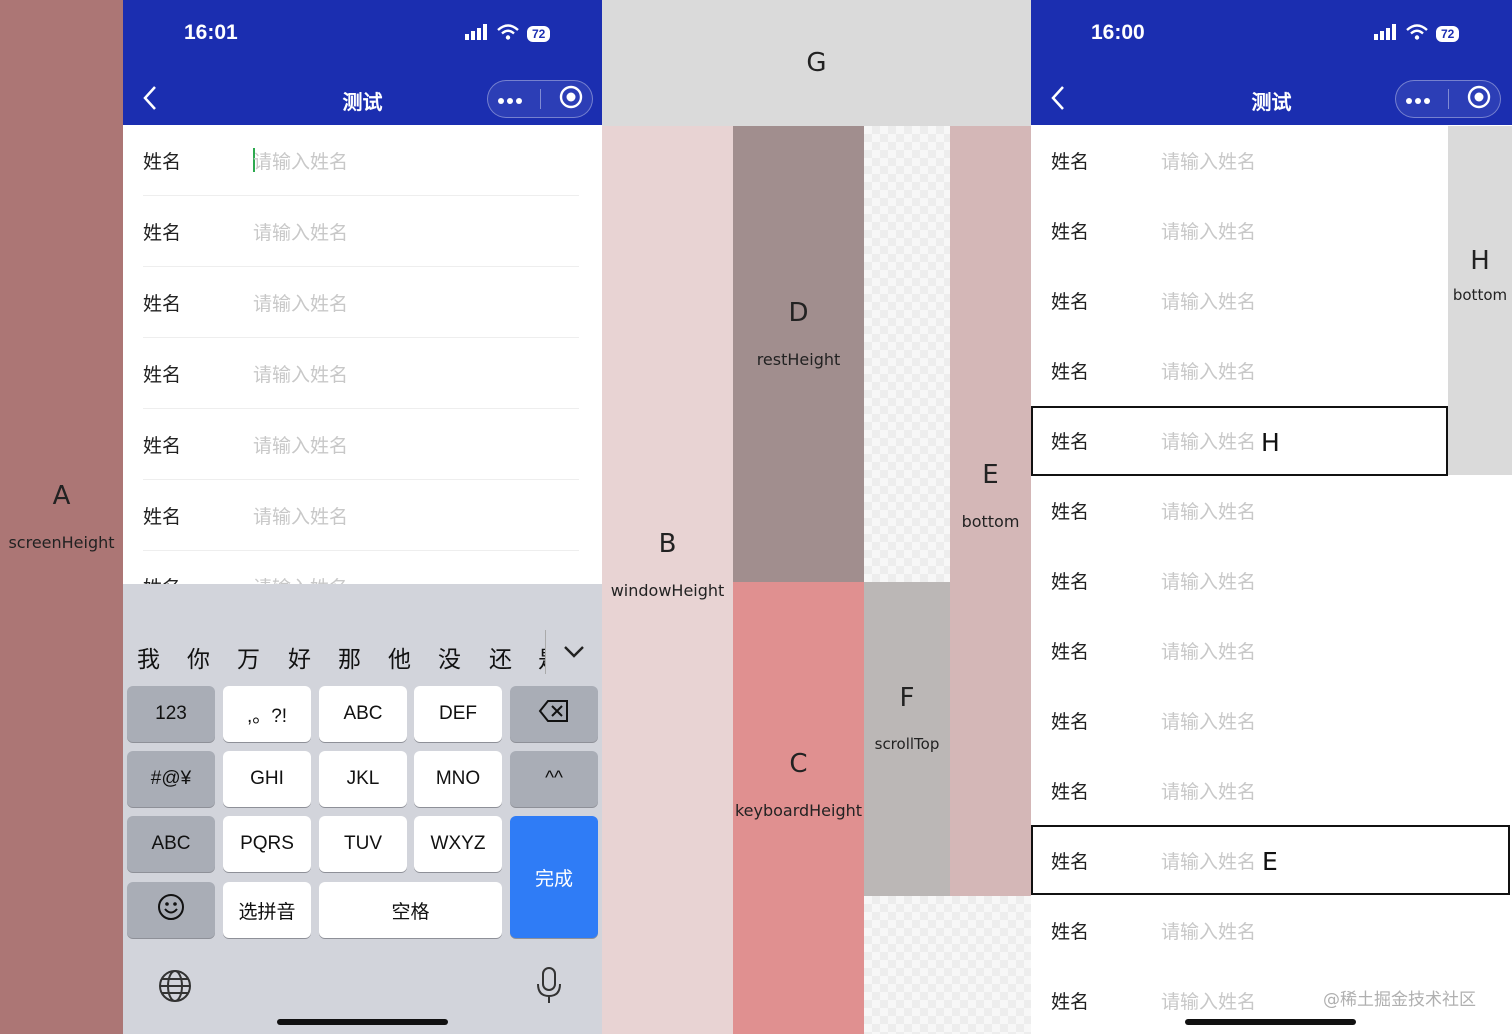  What do you see at coordinates (990, 511) in the screenshot?
I see `bottom-bar: E bottom` at bounding box center [990, 511].